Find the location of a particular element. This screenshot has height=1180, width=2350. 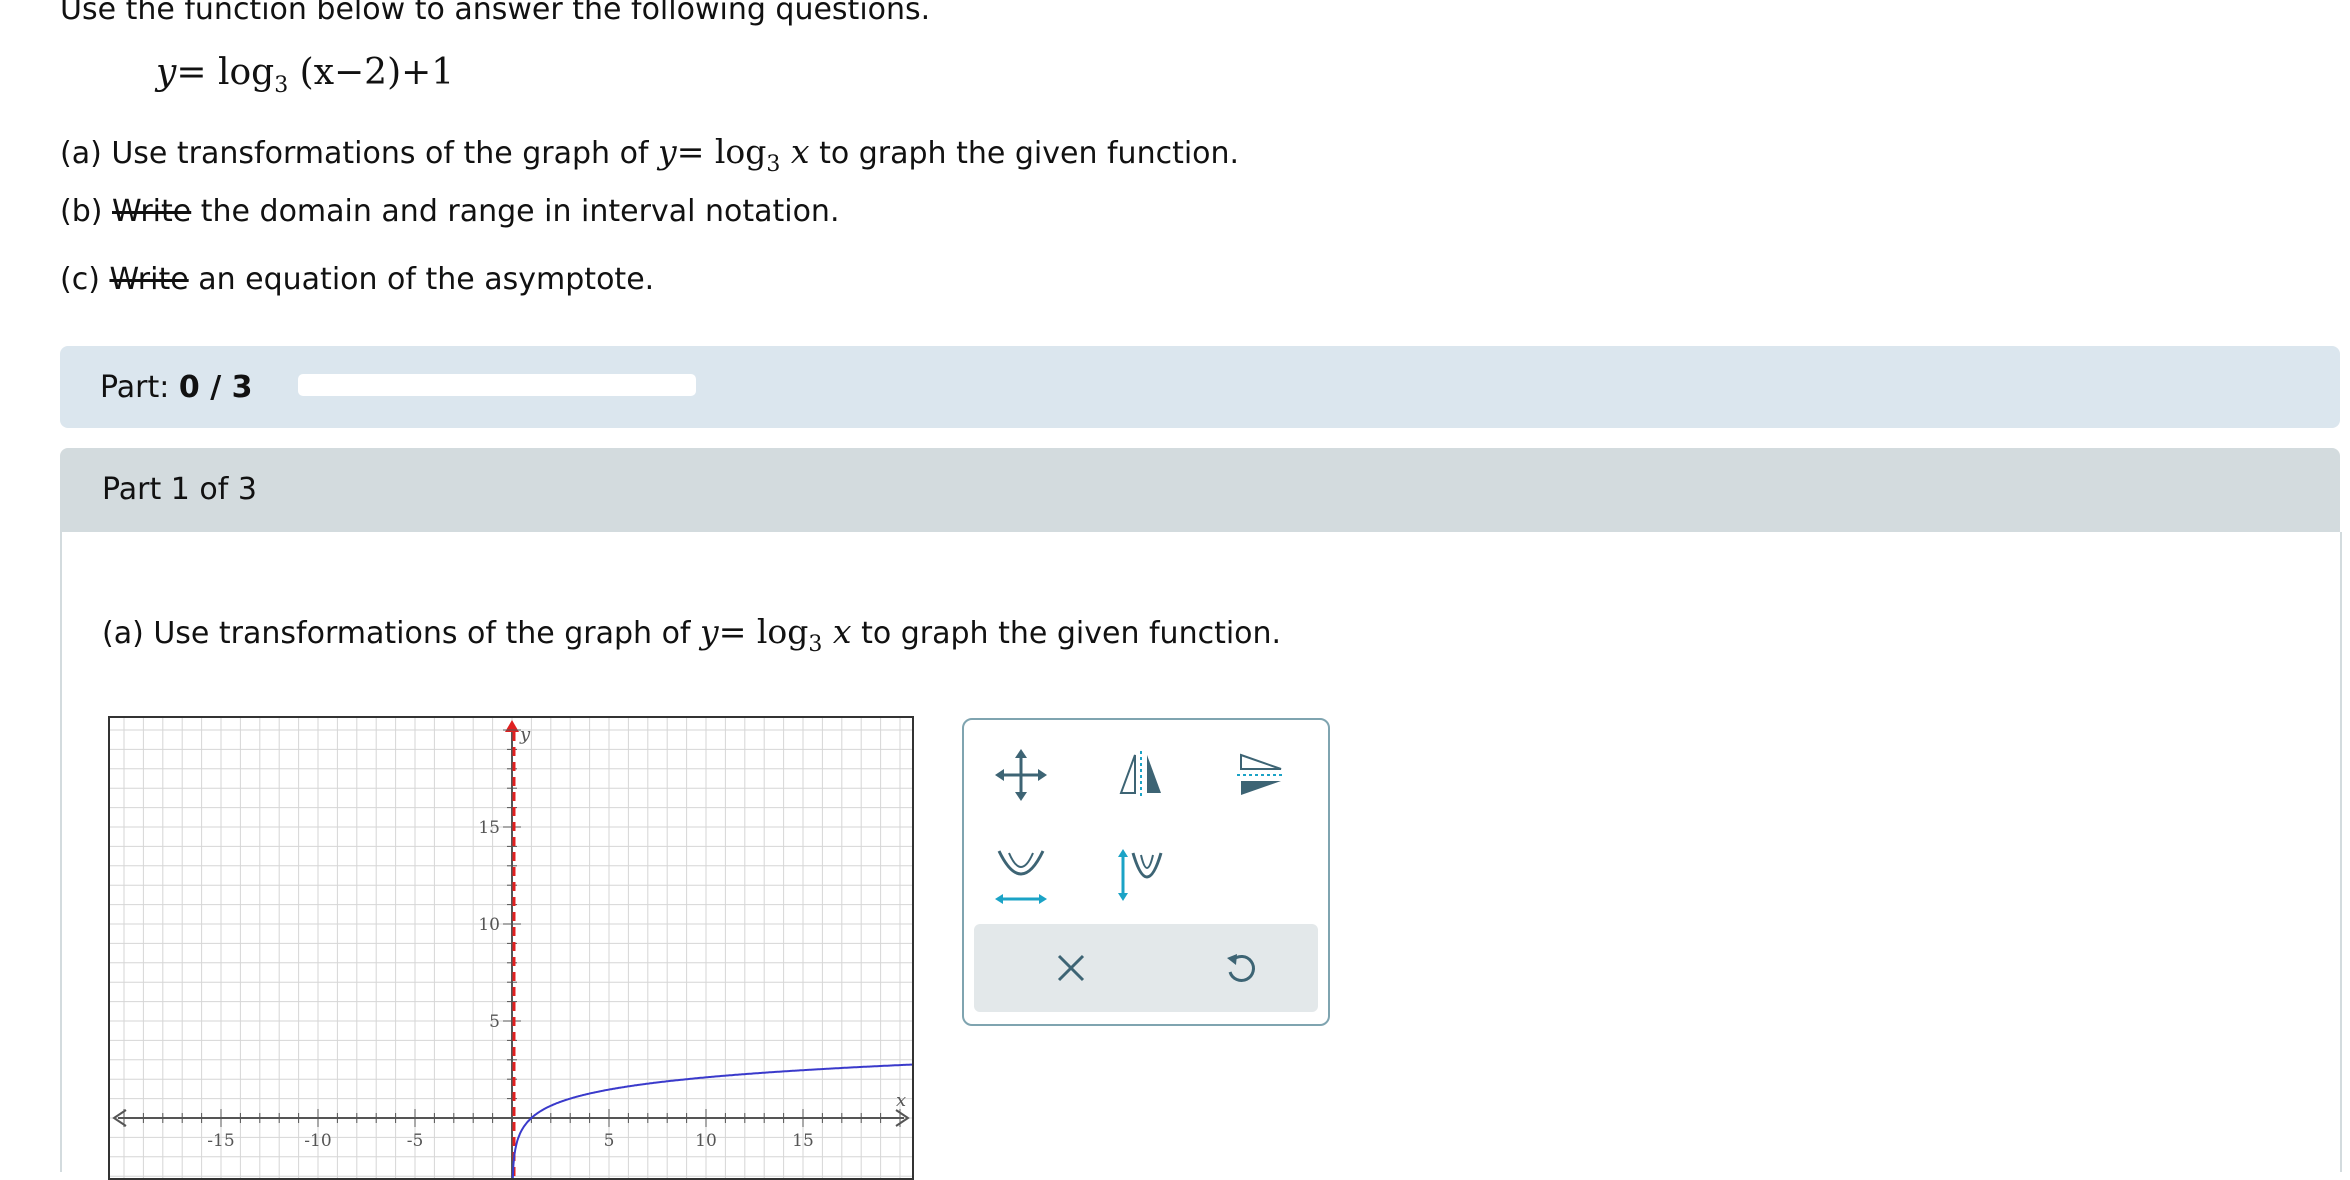

reflect-x-icon is located at coordinates (1261, 774).